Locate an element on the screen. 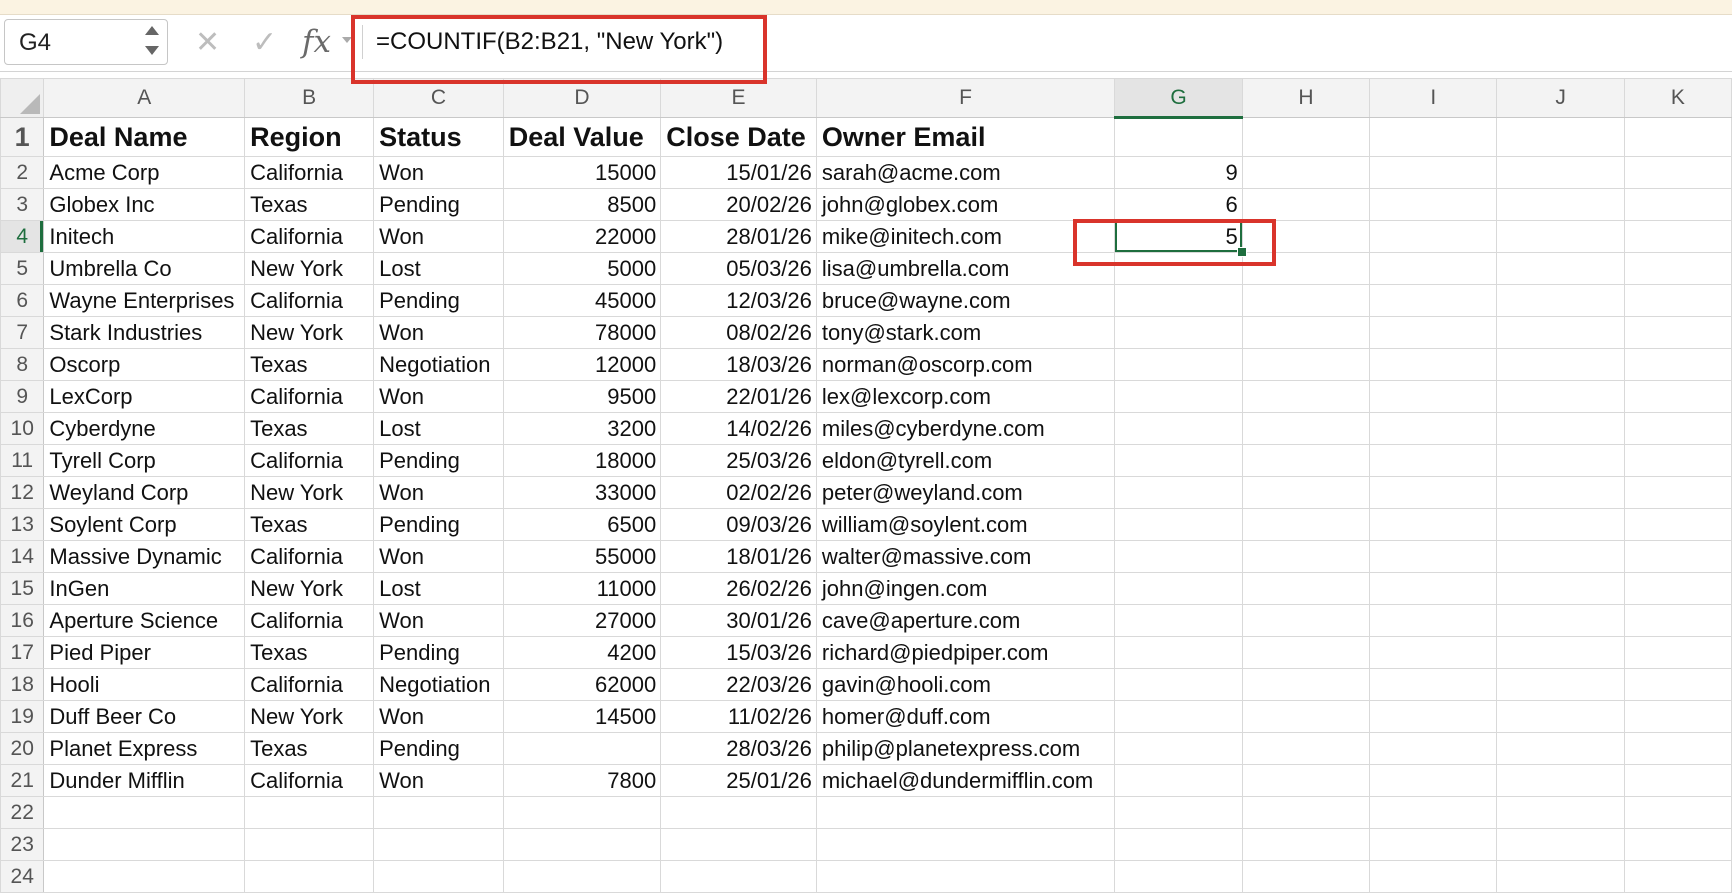 This screenshot has height=893, width=1732. cell-i7 is located at coordinates (1433, 332).